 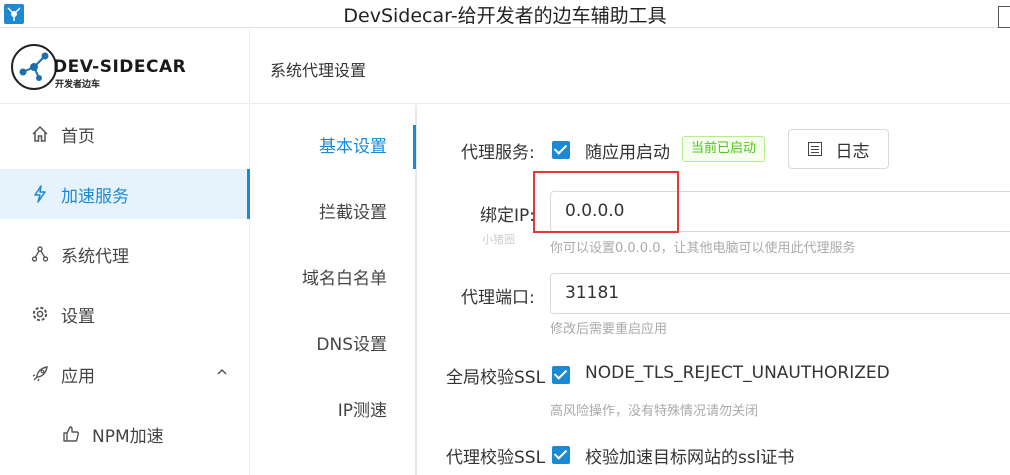 What do you see at coordinates (120, 67) in the screenshot?
I see `logo-name: DEV-SIDECAR` at bounding box center [120, 67].